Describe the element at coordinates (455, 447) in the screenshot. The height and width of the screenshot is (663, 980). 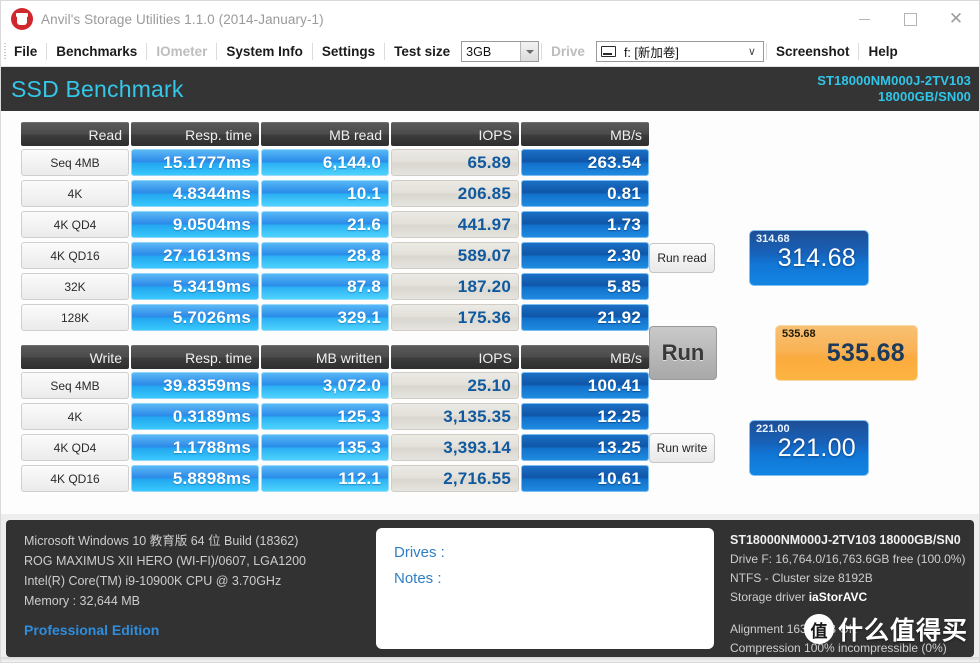
I see `write-iops-value: 3,393.14` at that location.